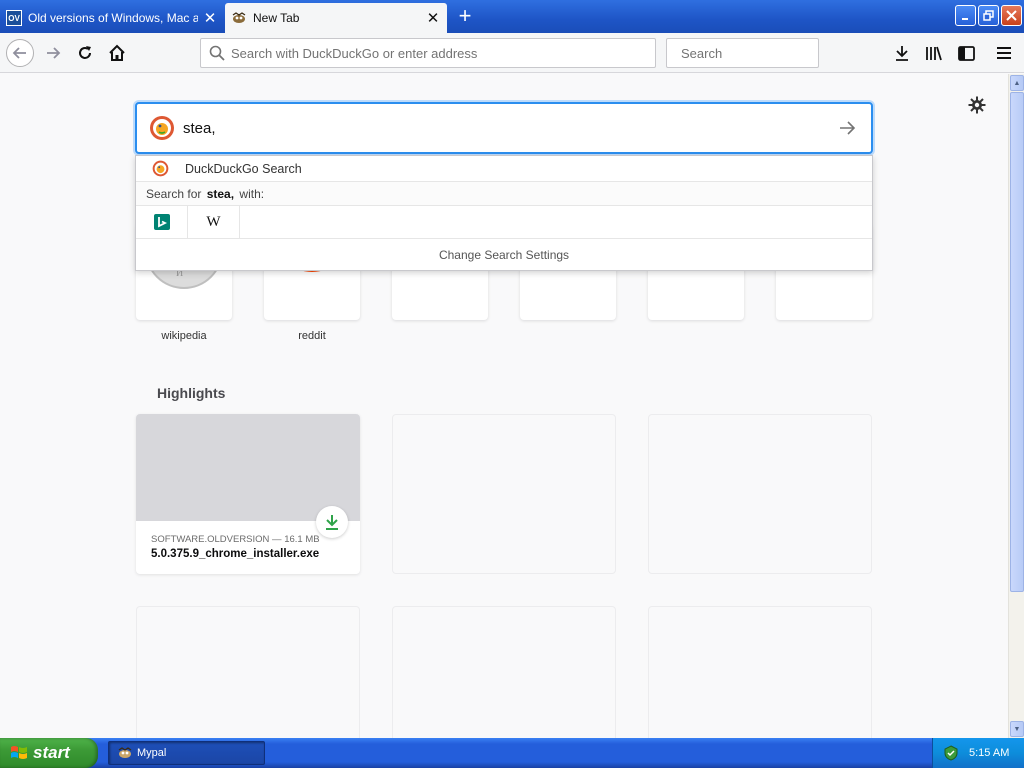 The height and width of the screenshot is (768, 1024). Describe the element at coordinates (235, 539) in the screenshot. I see `highlight-source: SOFTWARE.OLDVERSION — 16.1 MB` at that location.